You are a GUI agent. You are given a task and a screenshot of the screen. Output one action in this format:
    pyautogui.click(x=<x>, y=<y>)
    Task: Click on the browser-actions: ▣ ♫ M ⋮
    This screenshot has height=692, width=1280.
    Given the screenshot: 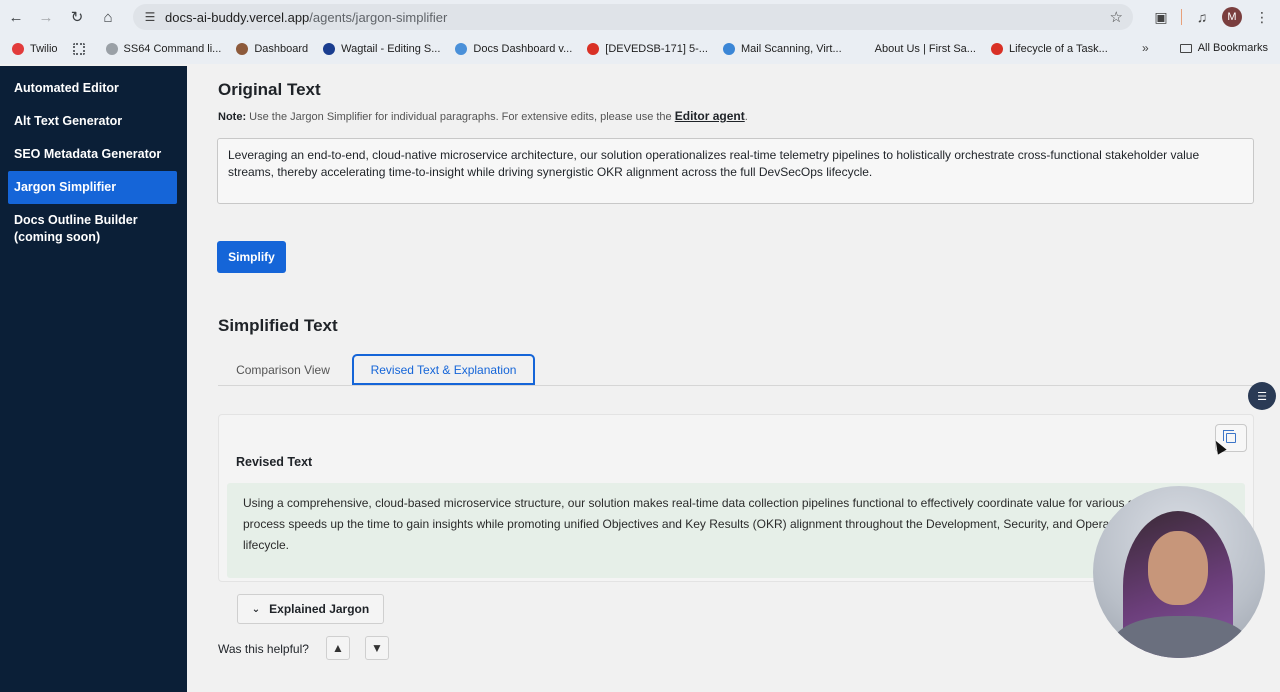 What is the action you would take?
    pyautogui.click(x=1211, y=17)
    